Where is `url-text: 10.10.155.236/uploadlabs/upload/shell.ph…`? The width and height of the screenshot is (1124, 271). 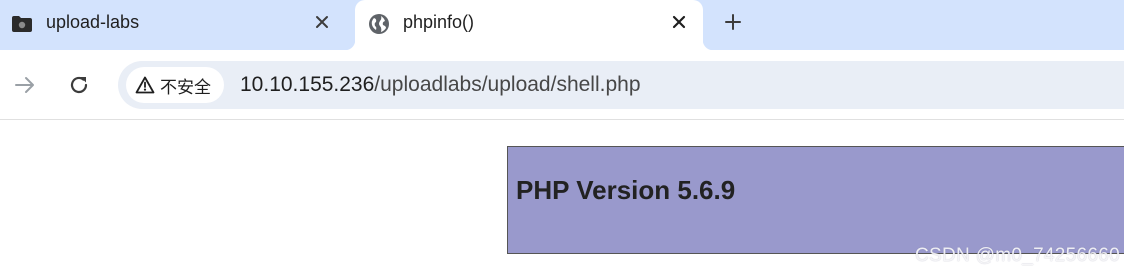
url-text: 10.10.155.236/uploadlabs/upload/shell.ph… is located at coordinates (440, 85).